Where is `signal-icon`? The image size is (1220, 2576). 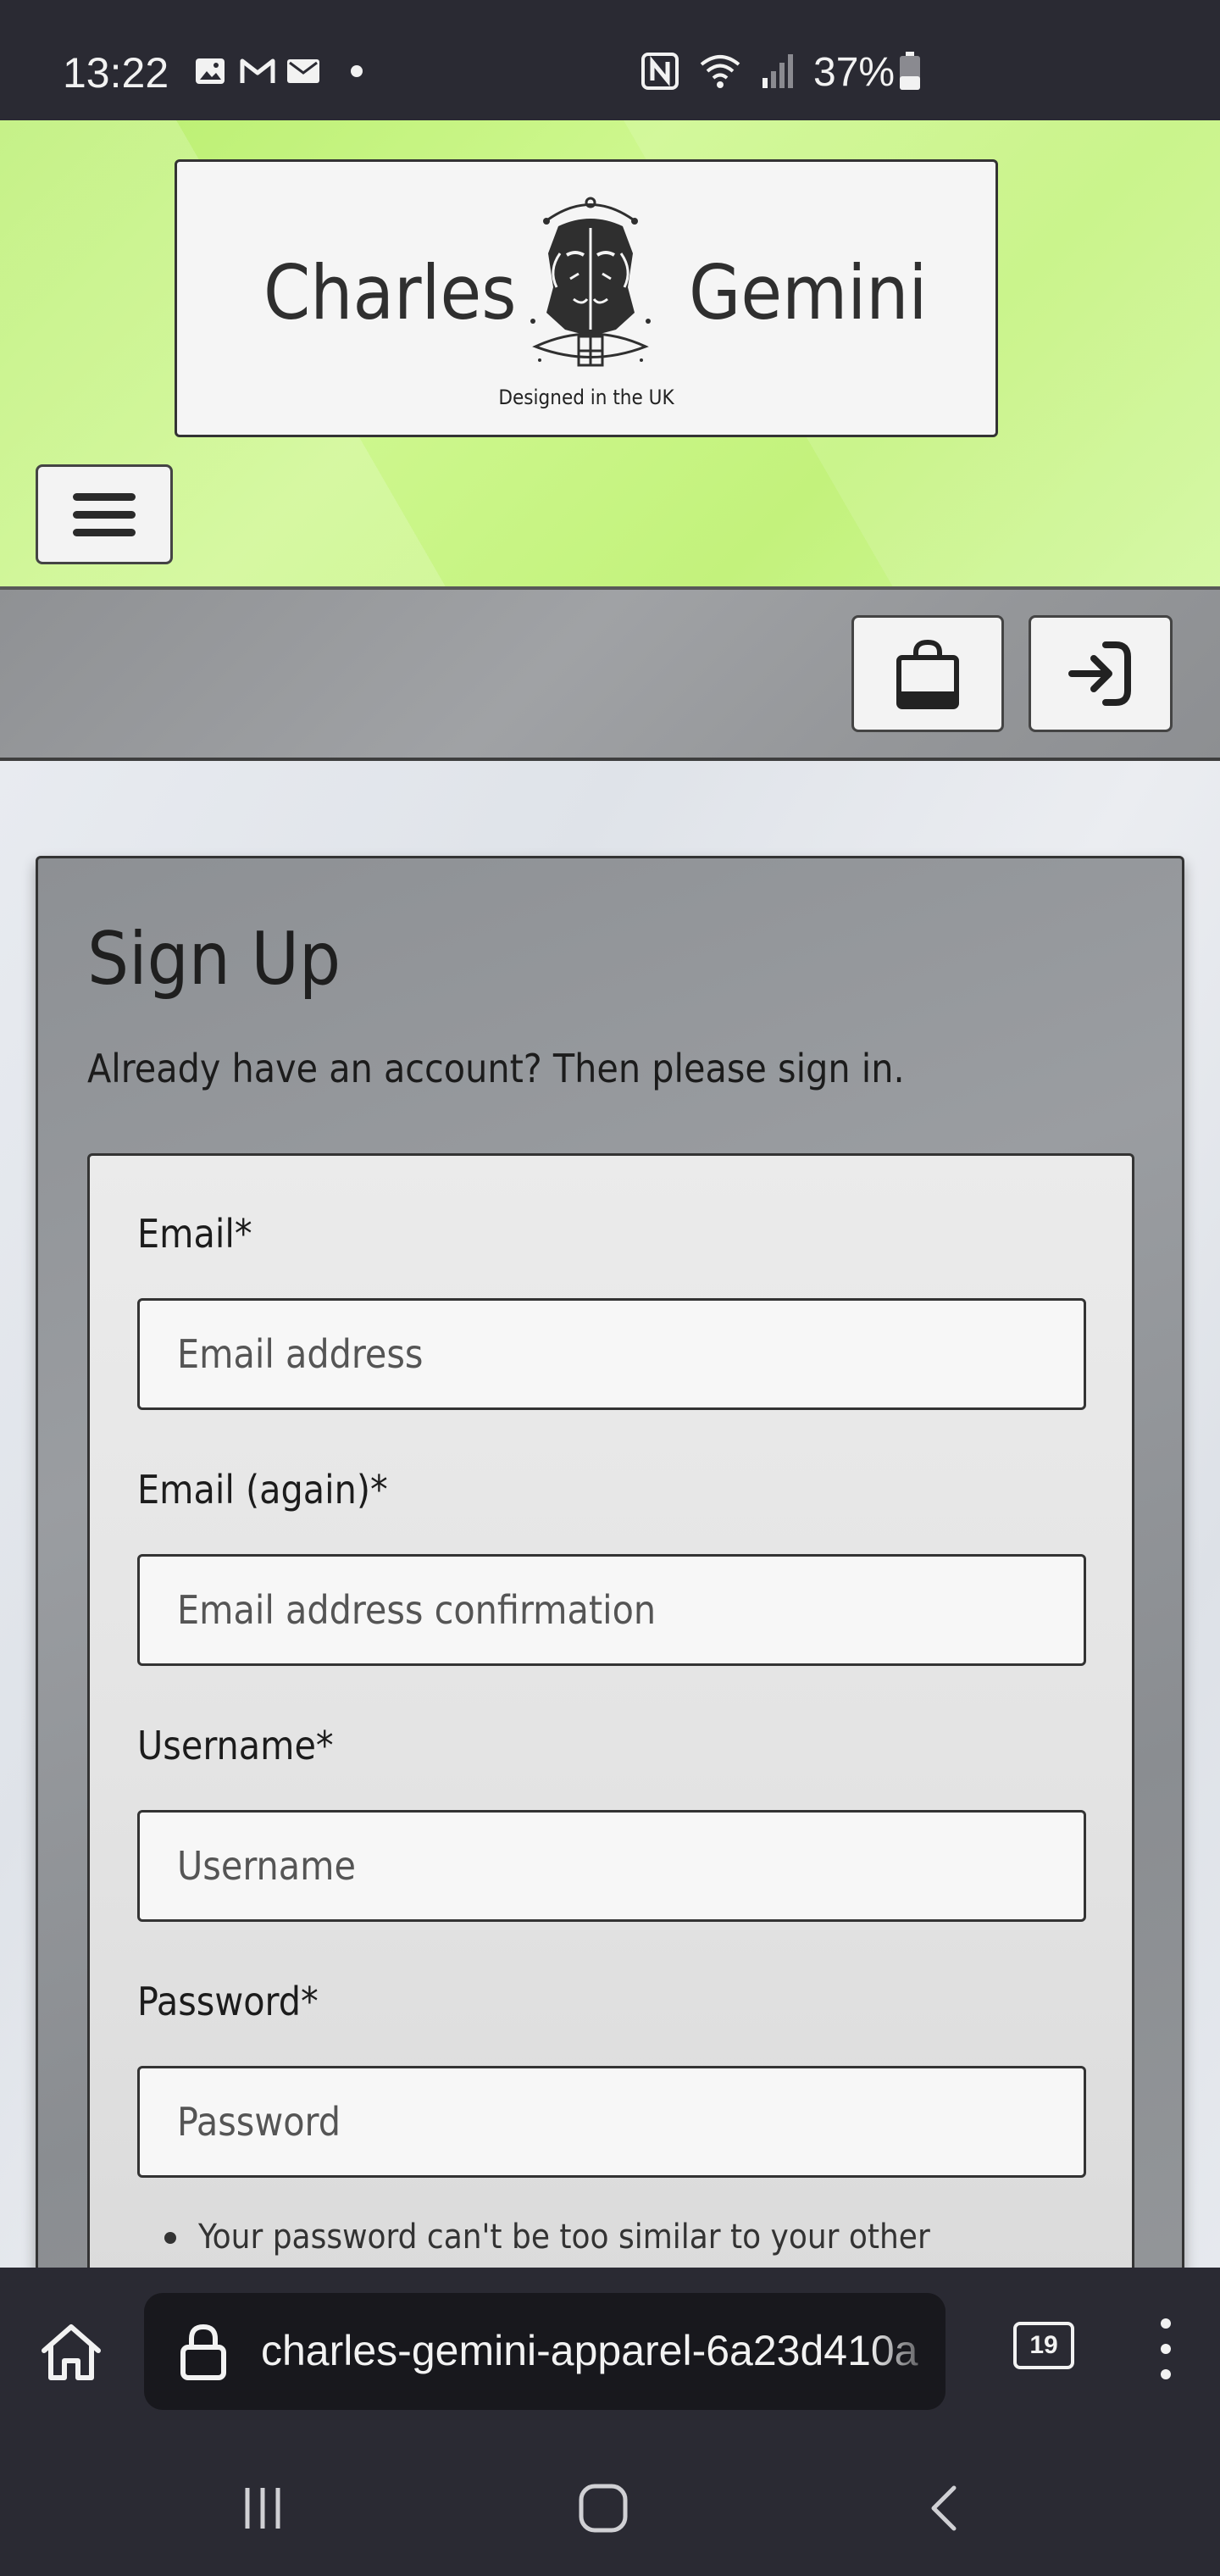
signal-icon is located at coordinates (778, 73).